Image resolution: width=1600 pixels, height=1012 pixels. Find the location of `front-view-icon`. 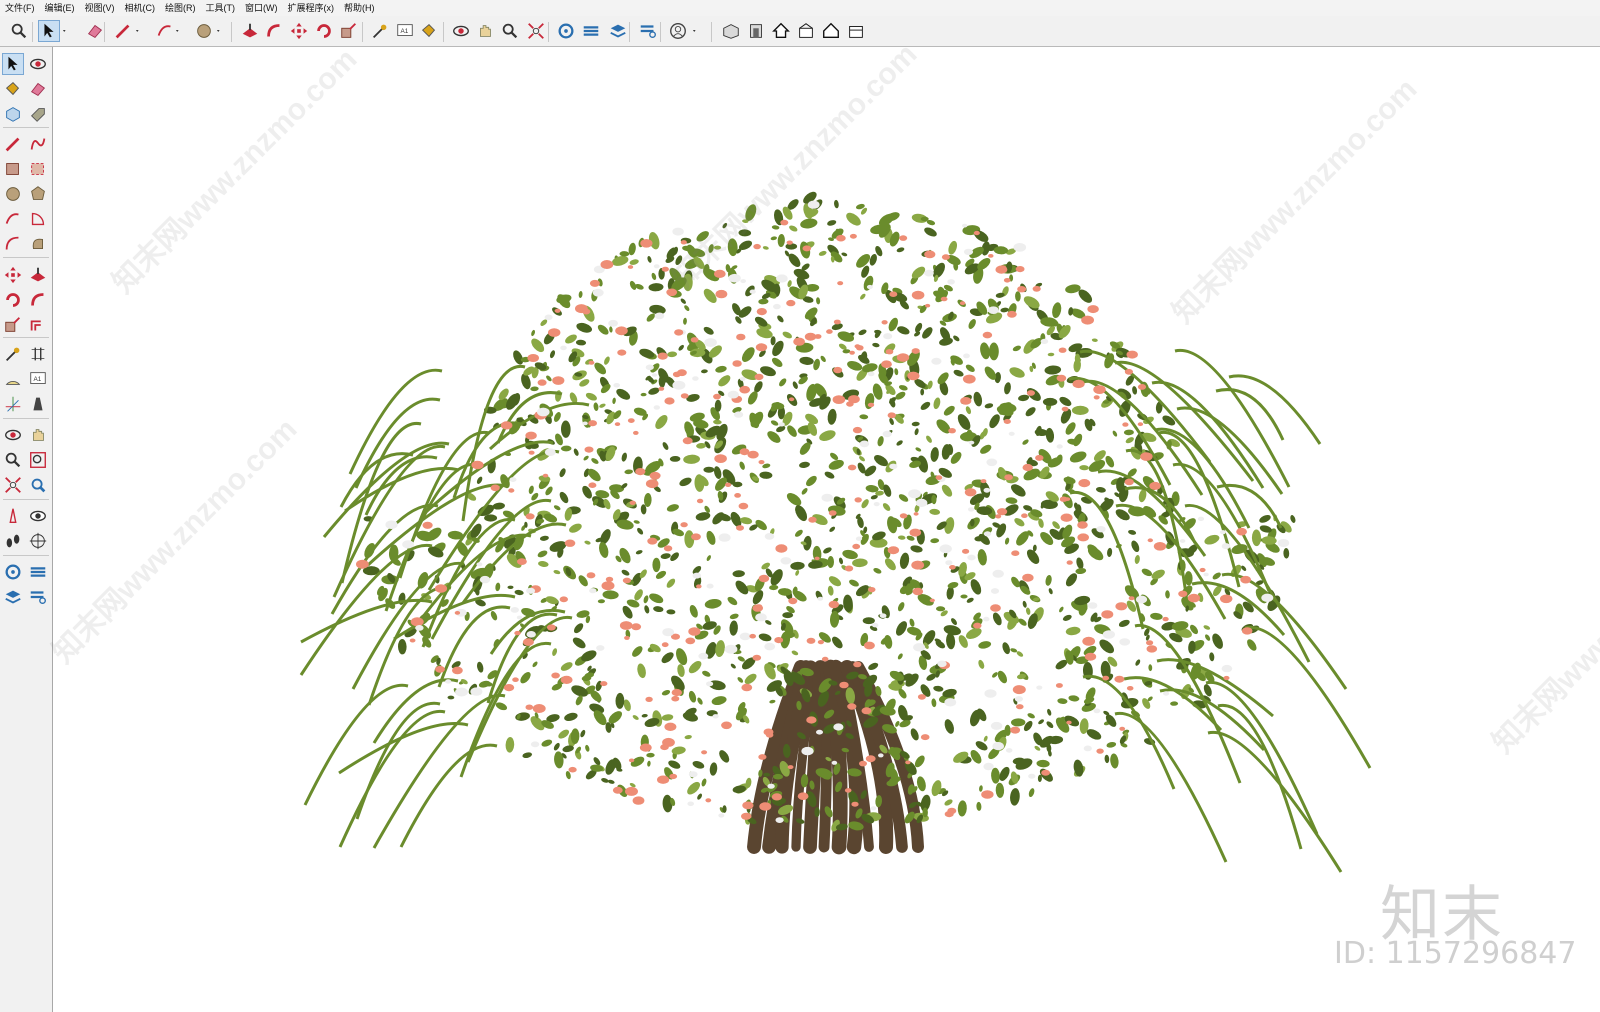

front-view-icon is located at coordinates (756, 31).